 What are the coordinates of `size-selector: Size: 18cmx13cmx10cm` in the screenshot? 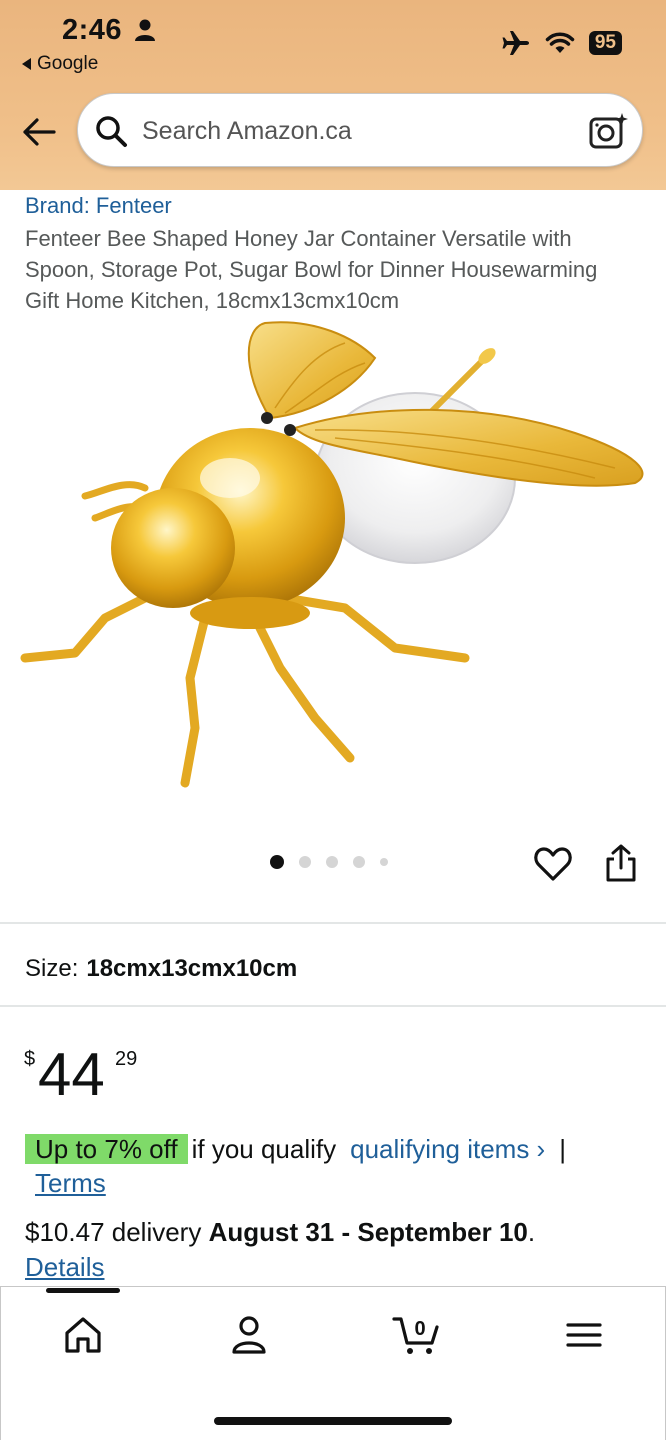 It's located at (161, 969).